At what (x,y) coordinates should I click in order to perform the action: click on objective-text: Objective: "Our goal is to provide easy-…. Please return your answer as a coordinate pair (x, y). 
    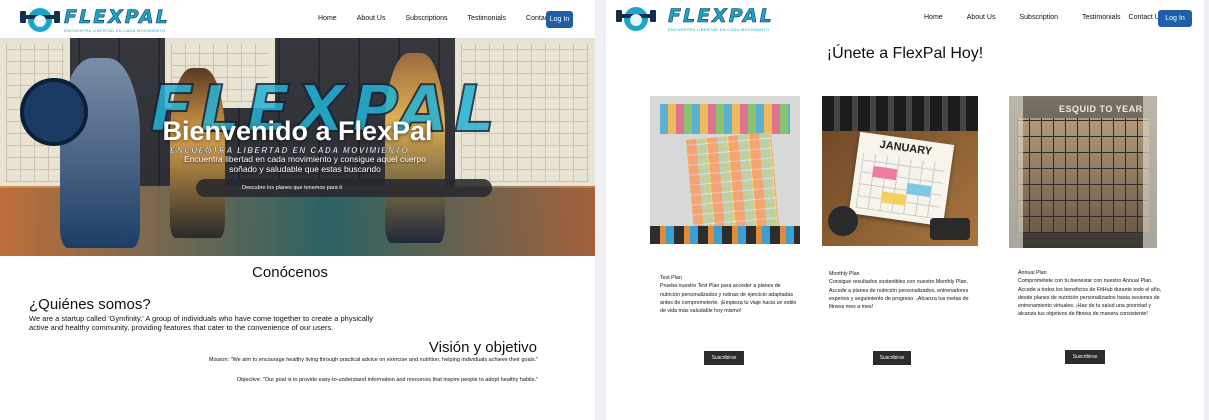
    Looking at the image, I should click on (387, 380).